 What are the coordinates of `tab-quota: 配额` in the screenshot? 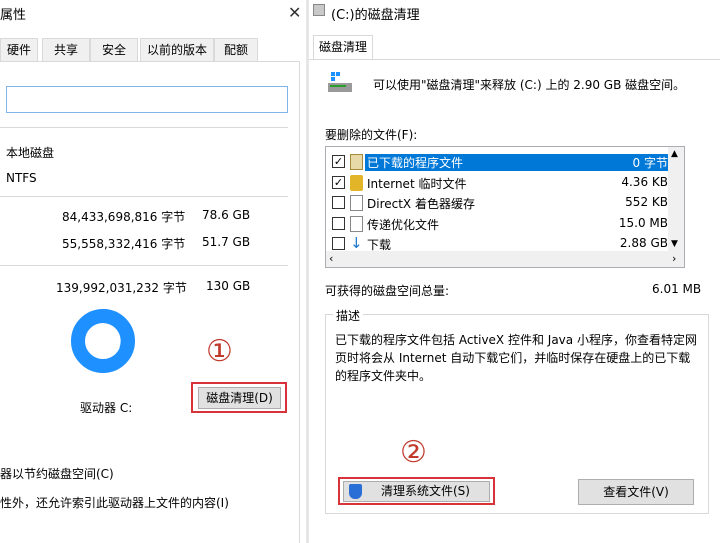 It's located at (236, 50).